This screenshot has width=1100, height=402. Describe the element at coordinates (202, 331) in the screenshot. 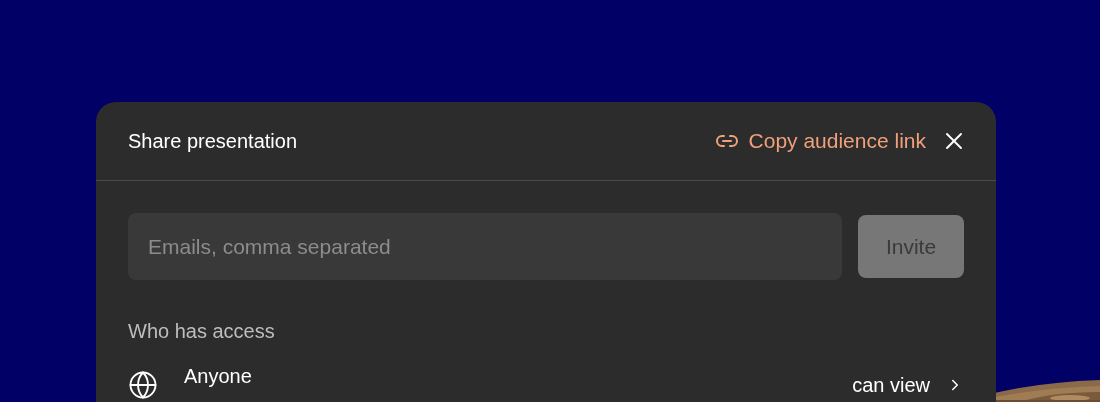

I see `access-heading: Who has access` at that location.